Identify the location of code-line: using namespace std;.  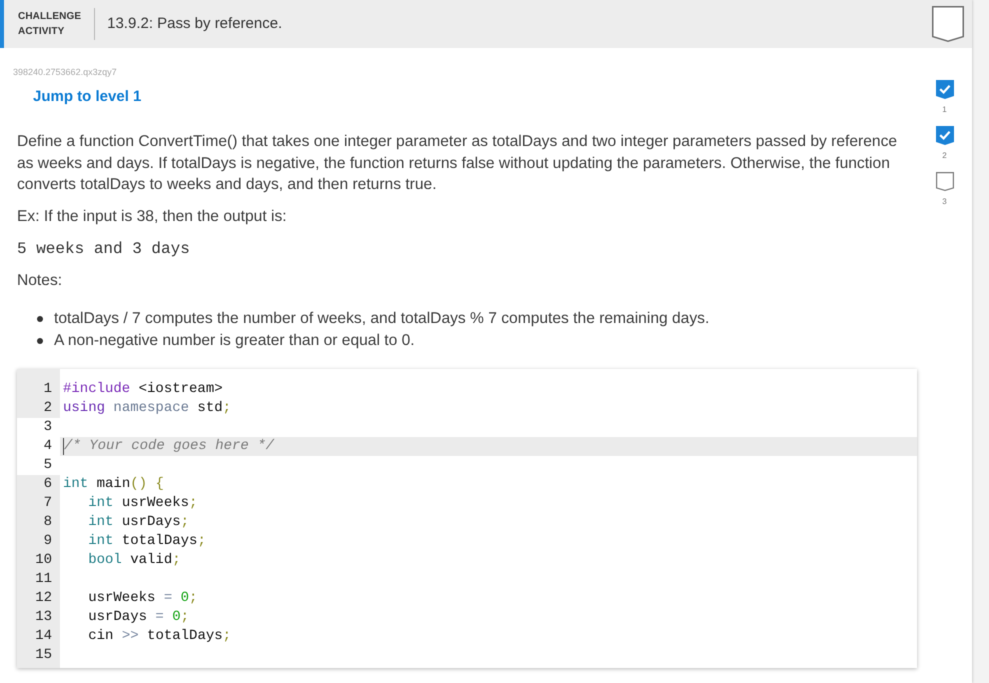
(147, 408).